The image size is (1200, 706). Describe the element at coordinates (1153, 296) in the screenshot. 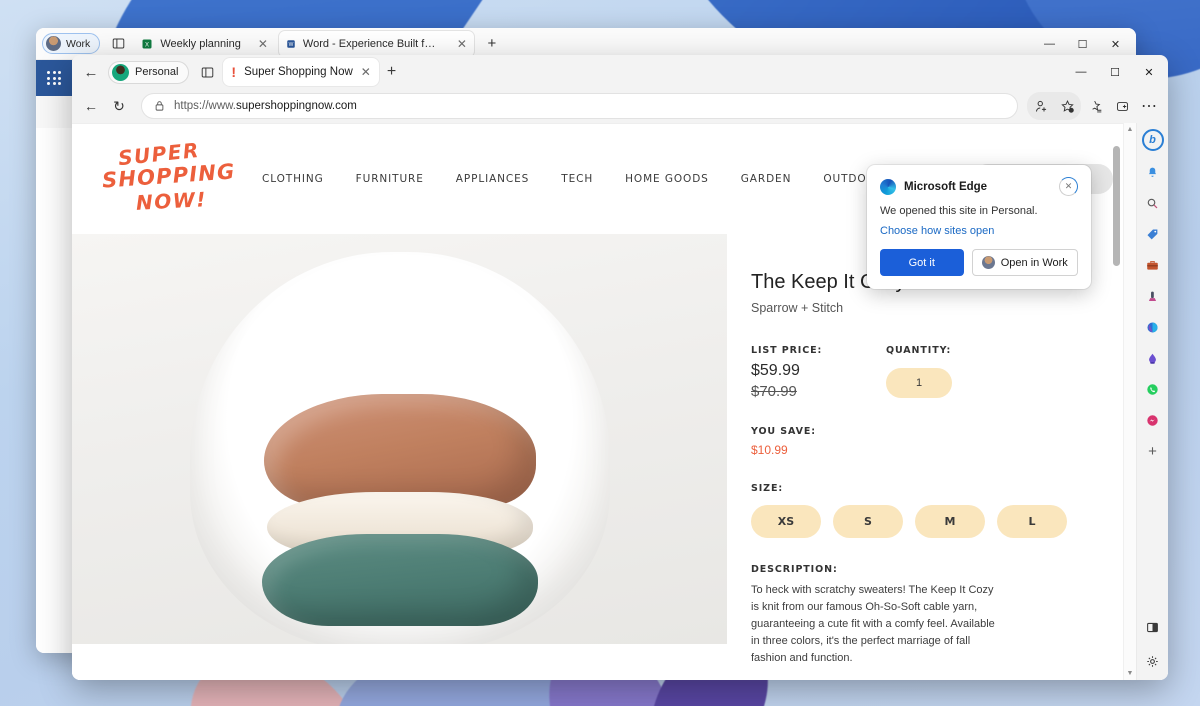

I see `games-icon` at that location.